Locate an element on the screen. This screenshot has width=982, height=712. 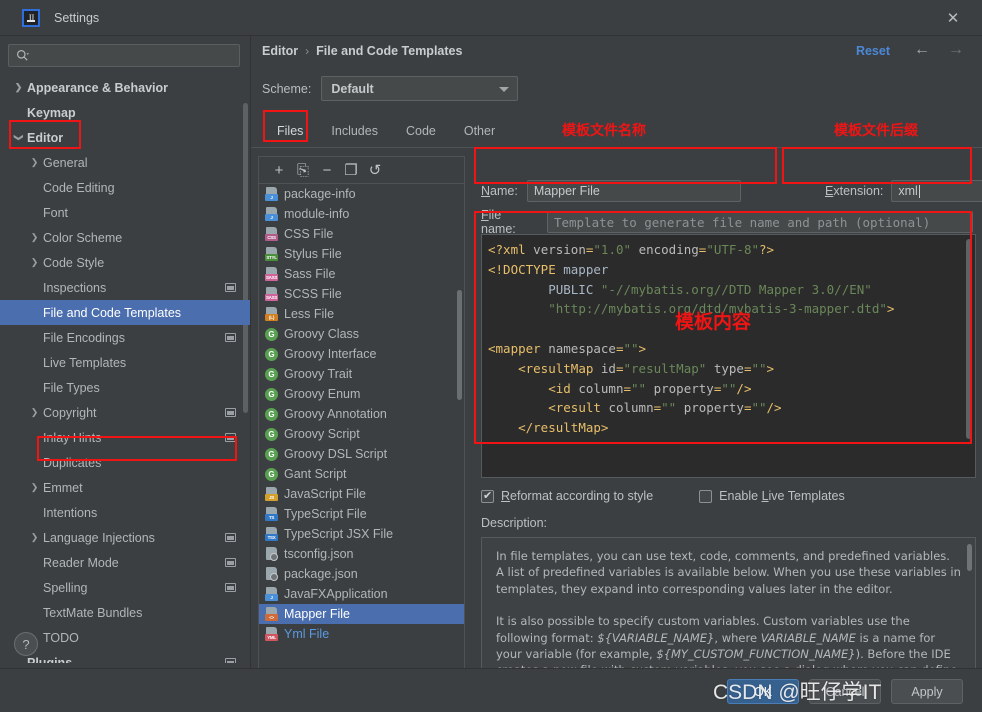
file-template-item: G Groovy Enum is located at coordinates (361, 394).